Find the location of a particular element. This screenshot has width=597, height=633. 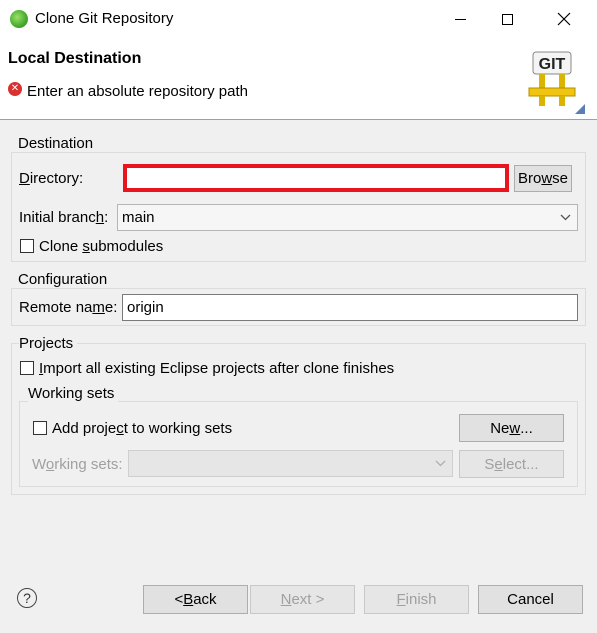

working-sets-select is located at coordinates (290, 463).